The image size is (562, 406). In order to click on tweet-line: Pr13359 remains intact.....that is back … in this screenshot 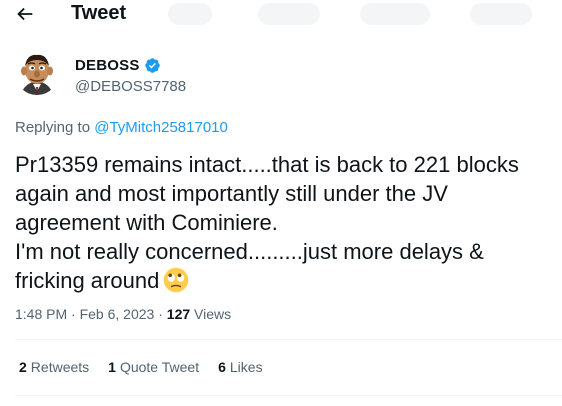, I will do `click(267, 164)`.